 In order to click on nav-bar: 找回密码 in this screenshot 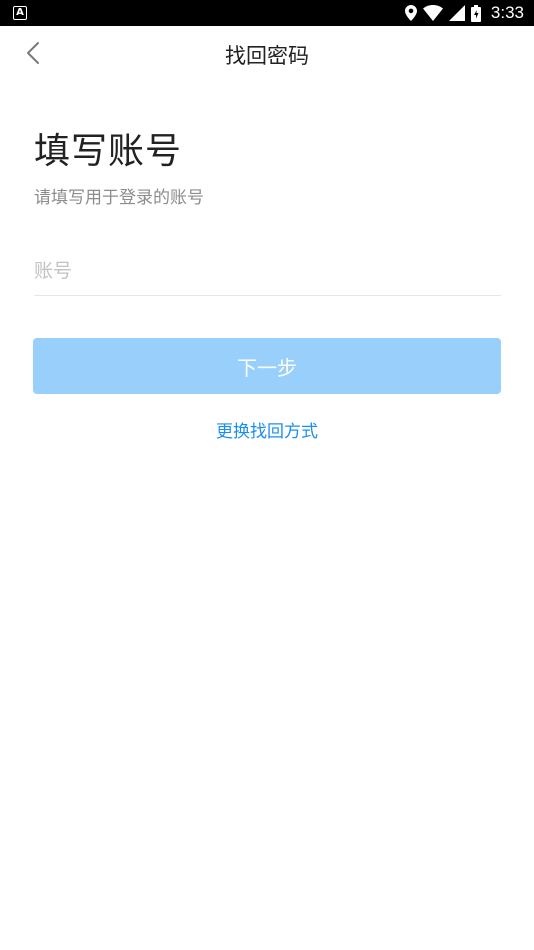, I will do `click(267, 55)`.